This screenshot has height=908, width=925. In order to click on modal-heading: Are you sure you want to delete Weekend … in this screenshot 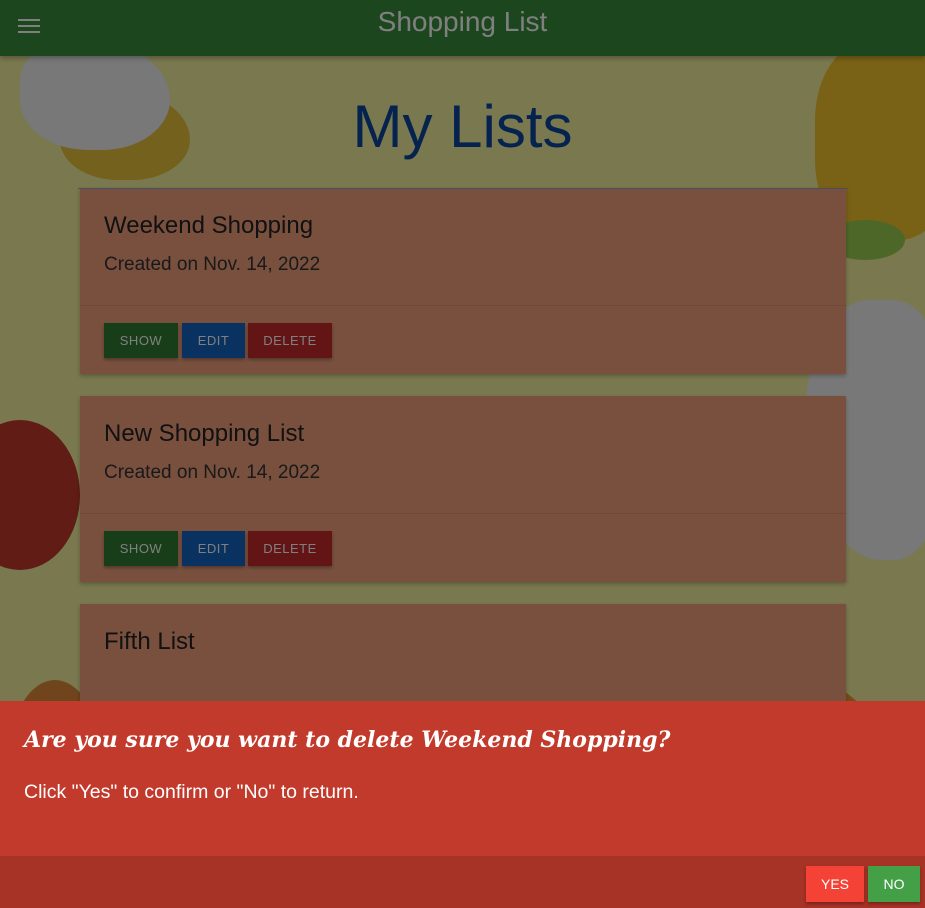, I will do `click(347, 740)`.